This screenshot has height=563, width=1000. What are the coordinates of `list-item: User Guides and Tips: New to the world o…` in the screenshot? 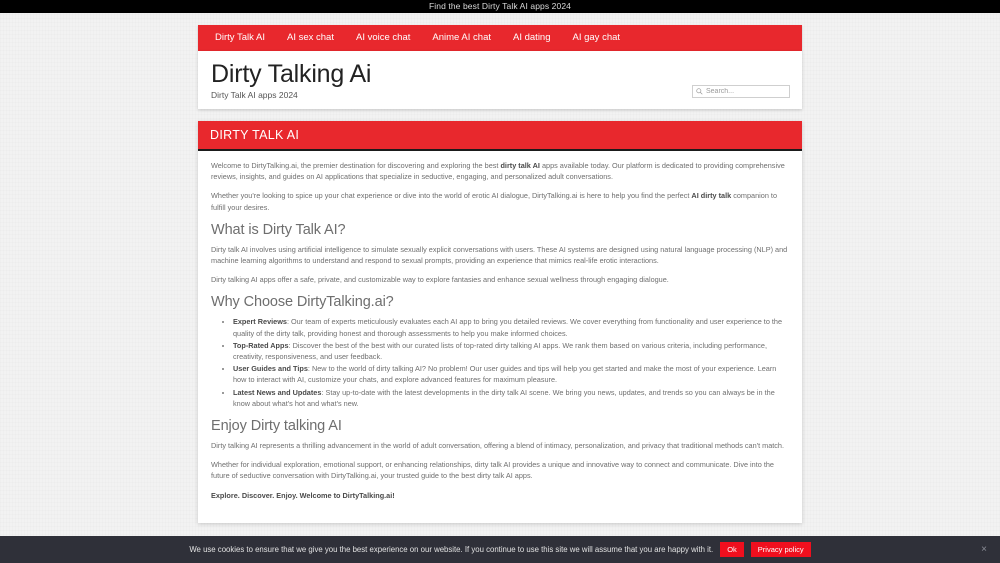 It's located at (511, 374).